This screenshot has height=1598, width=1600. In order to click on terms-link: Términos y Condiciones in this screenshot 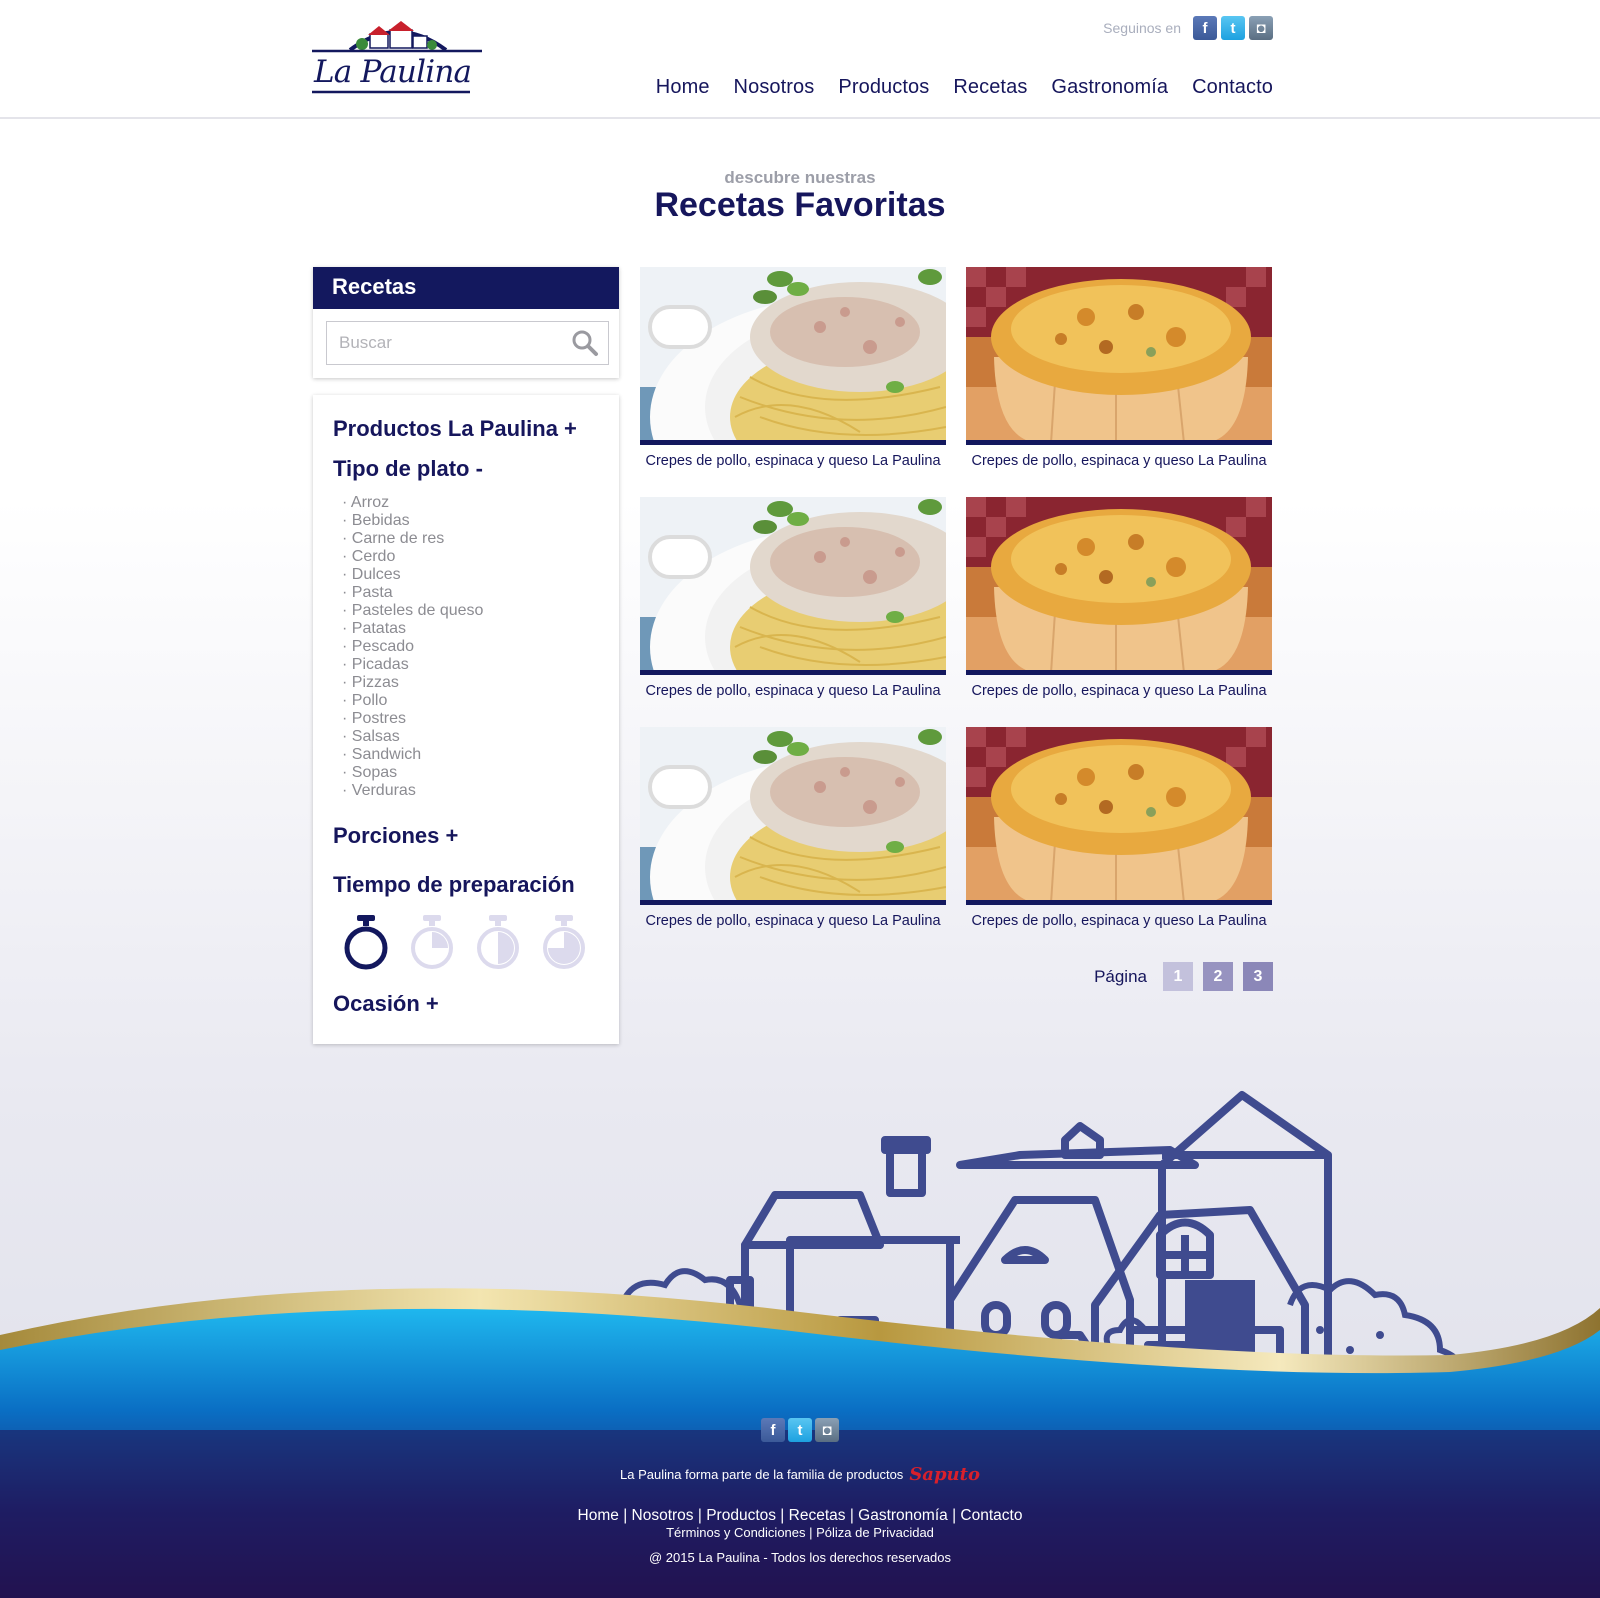, I will do `click(735, 1532)`.